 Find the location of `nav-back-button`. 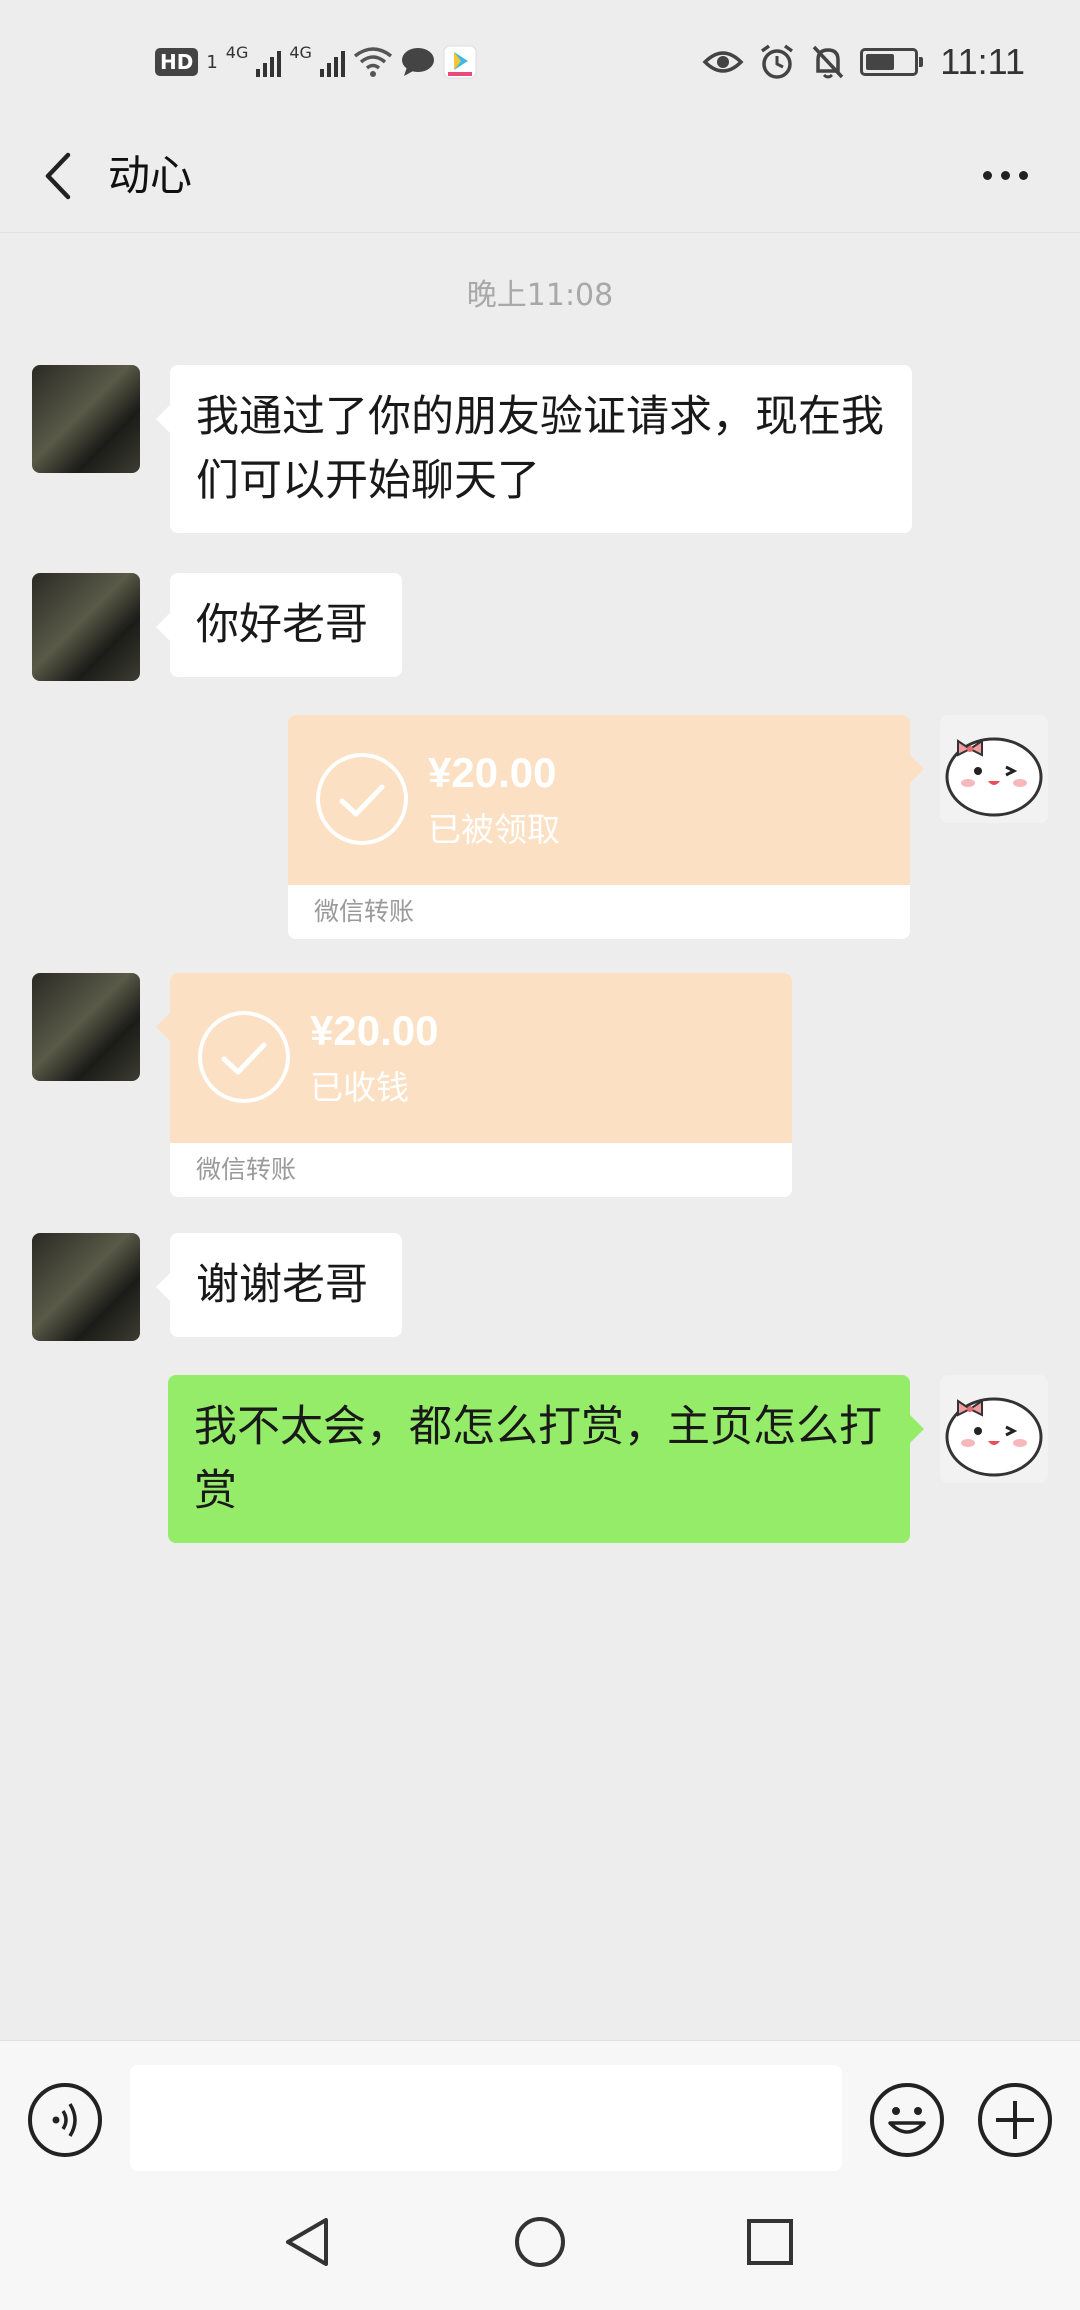

nav-back-button is located at coordinates (308, 2242).